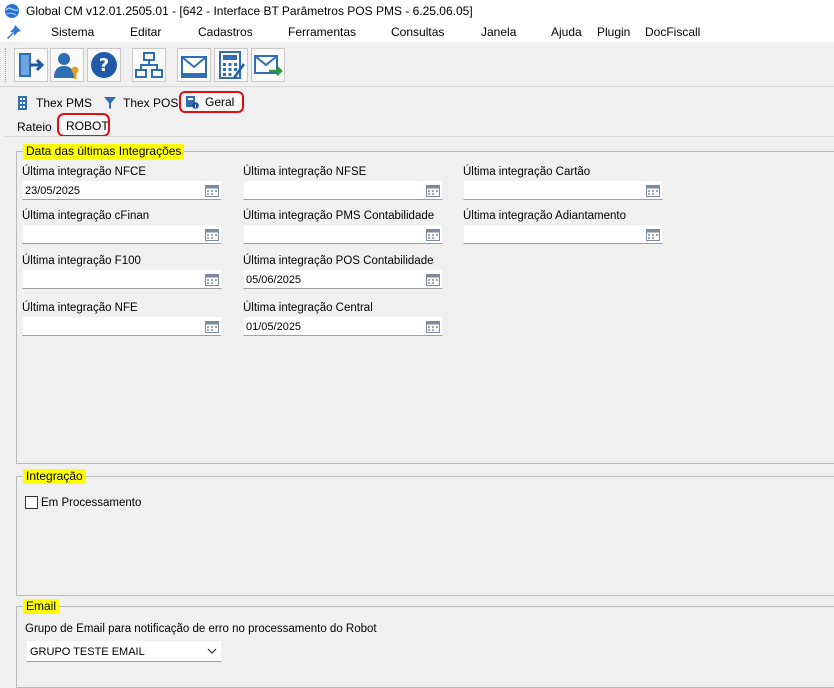  What do you see at coordinates (122, 234) in the screenshot?
I see `date-cfinan` at bounding box center [122, 234].